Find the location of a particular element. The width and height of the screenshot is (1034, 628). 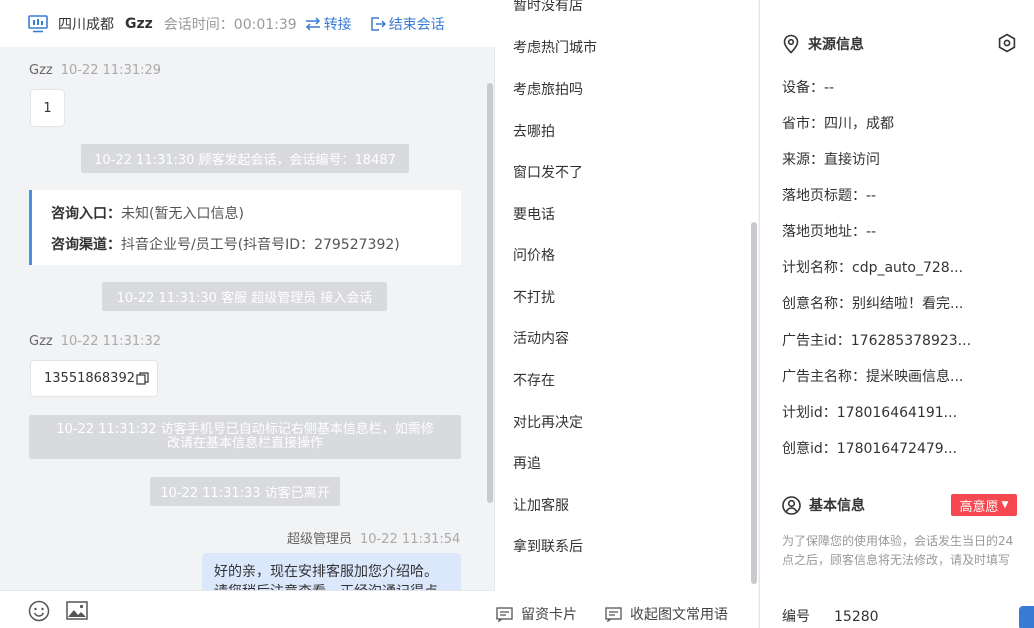

info-landing-url: 落地页地址：-- is located at coordinates (829, 232).